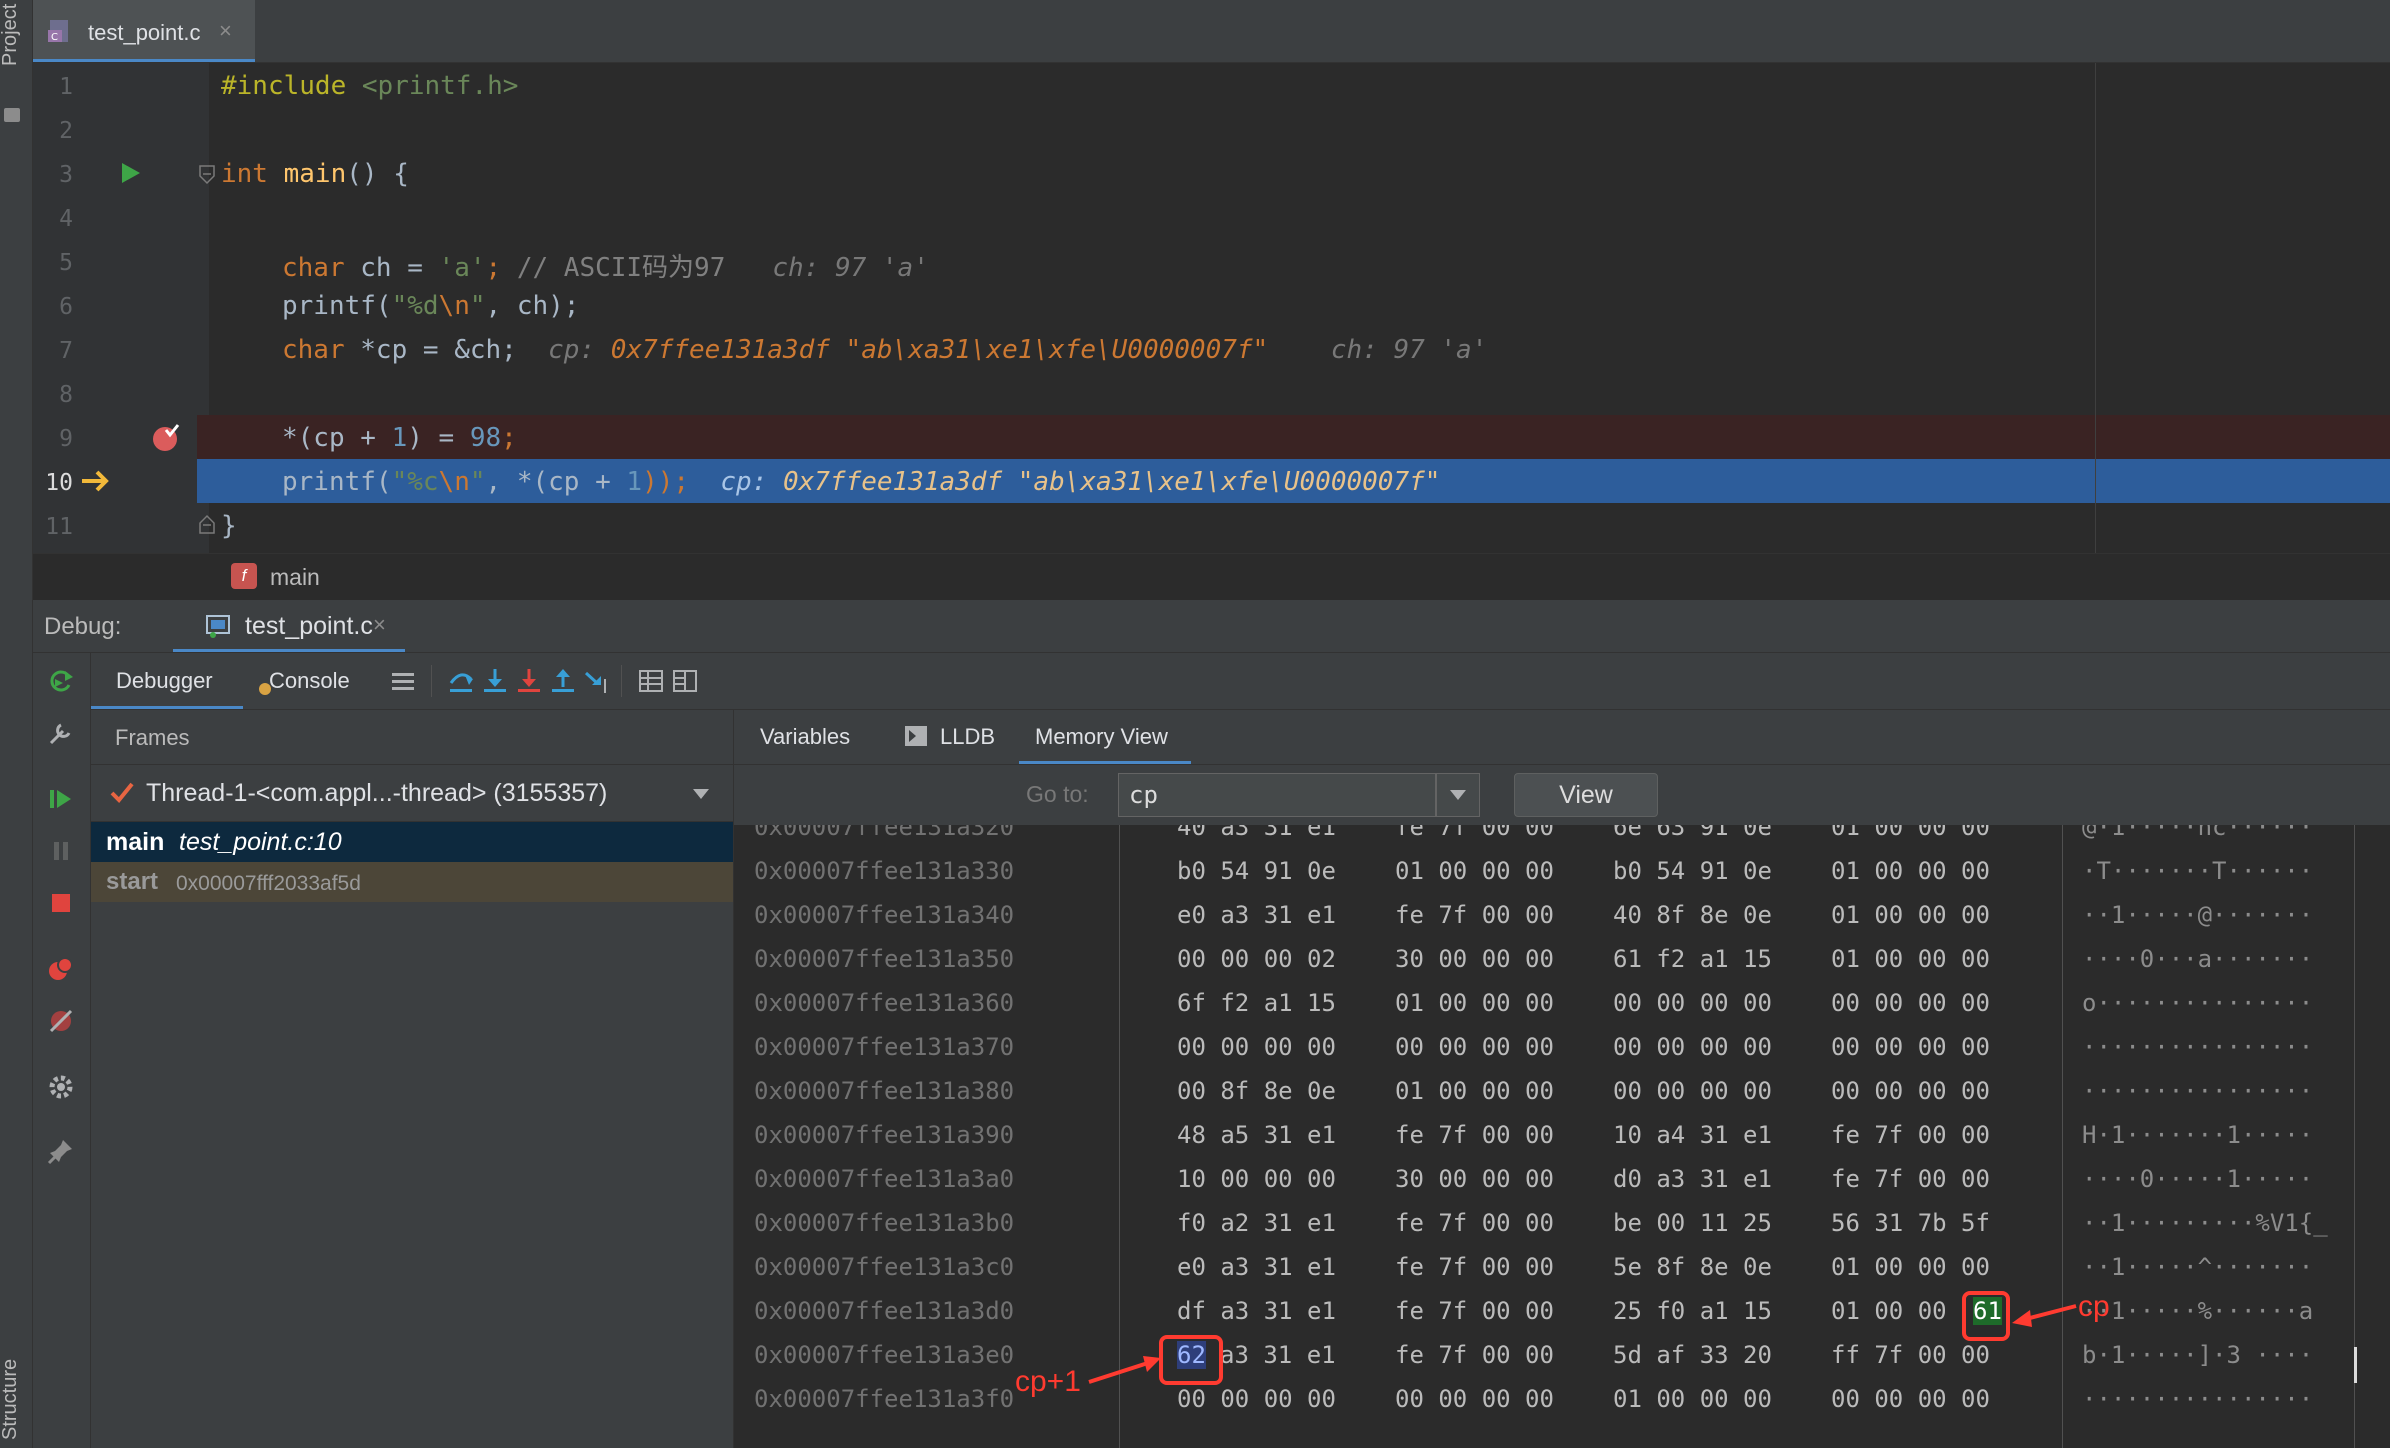 Image resolution: width=2390 pixels, height=1448 pixels. Describe the element at coordinates (61, 1021) in the screenshot. I see `mute-breakpoints-icon` at that location.